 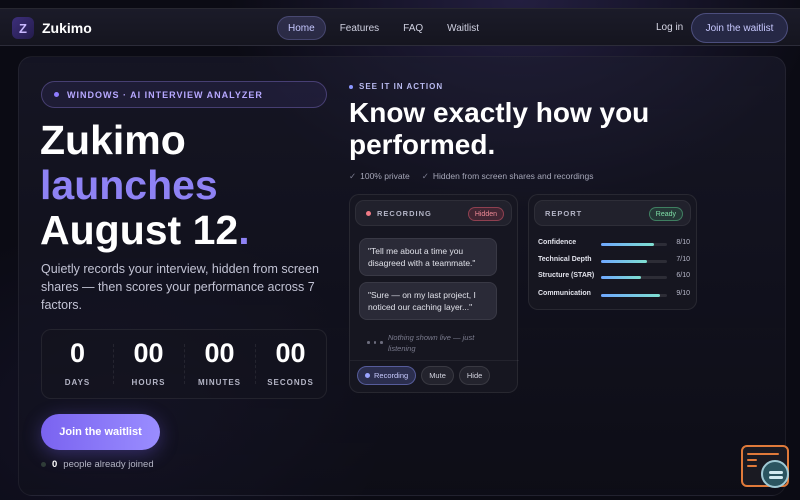 I want to click on countdown-minutes-label: MINUTES, so click(x=219, y=382).